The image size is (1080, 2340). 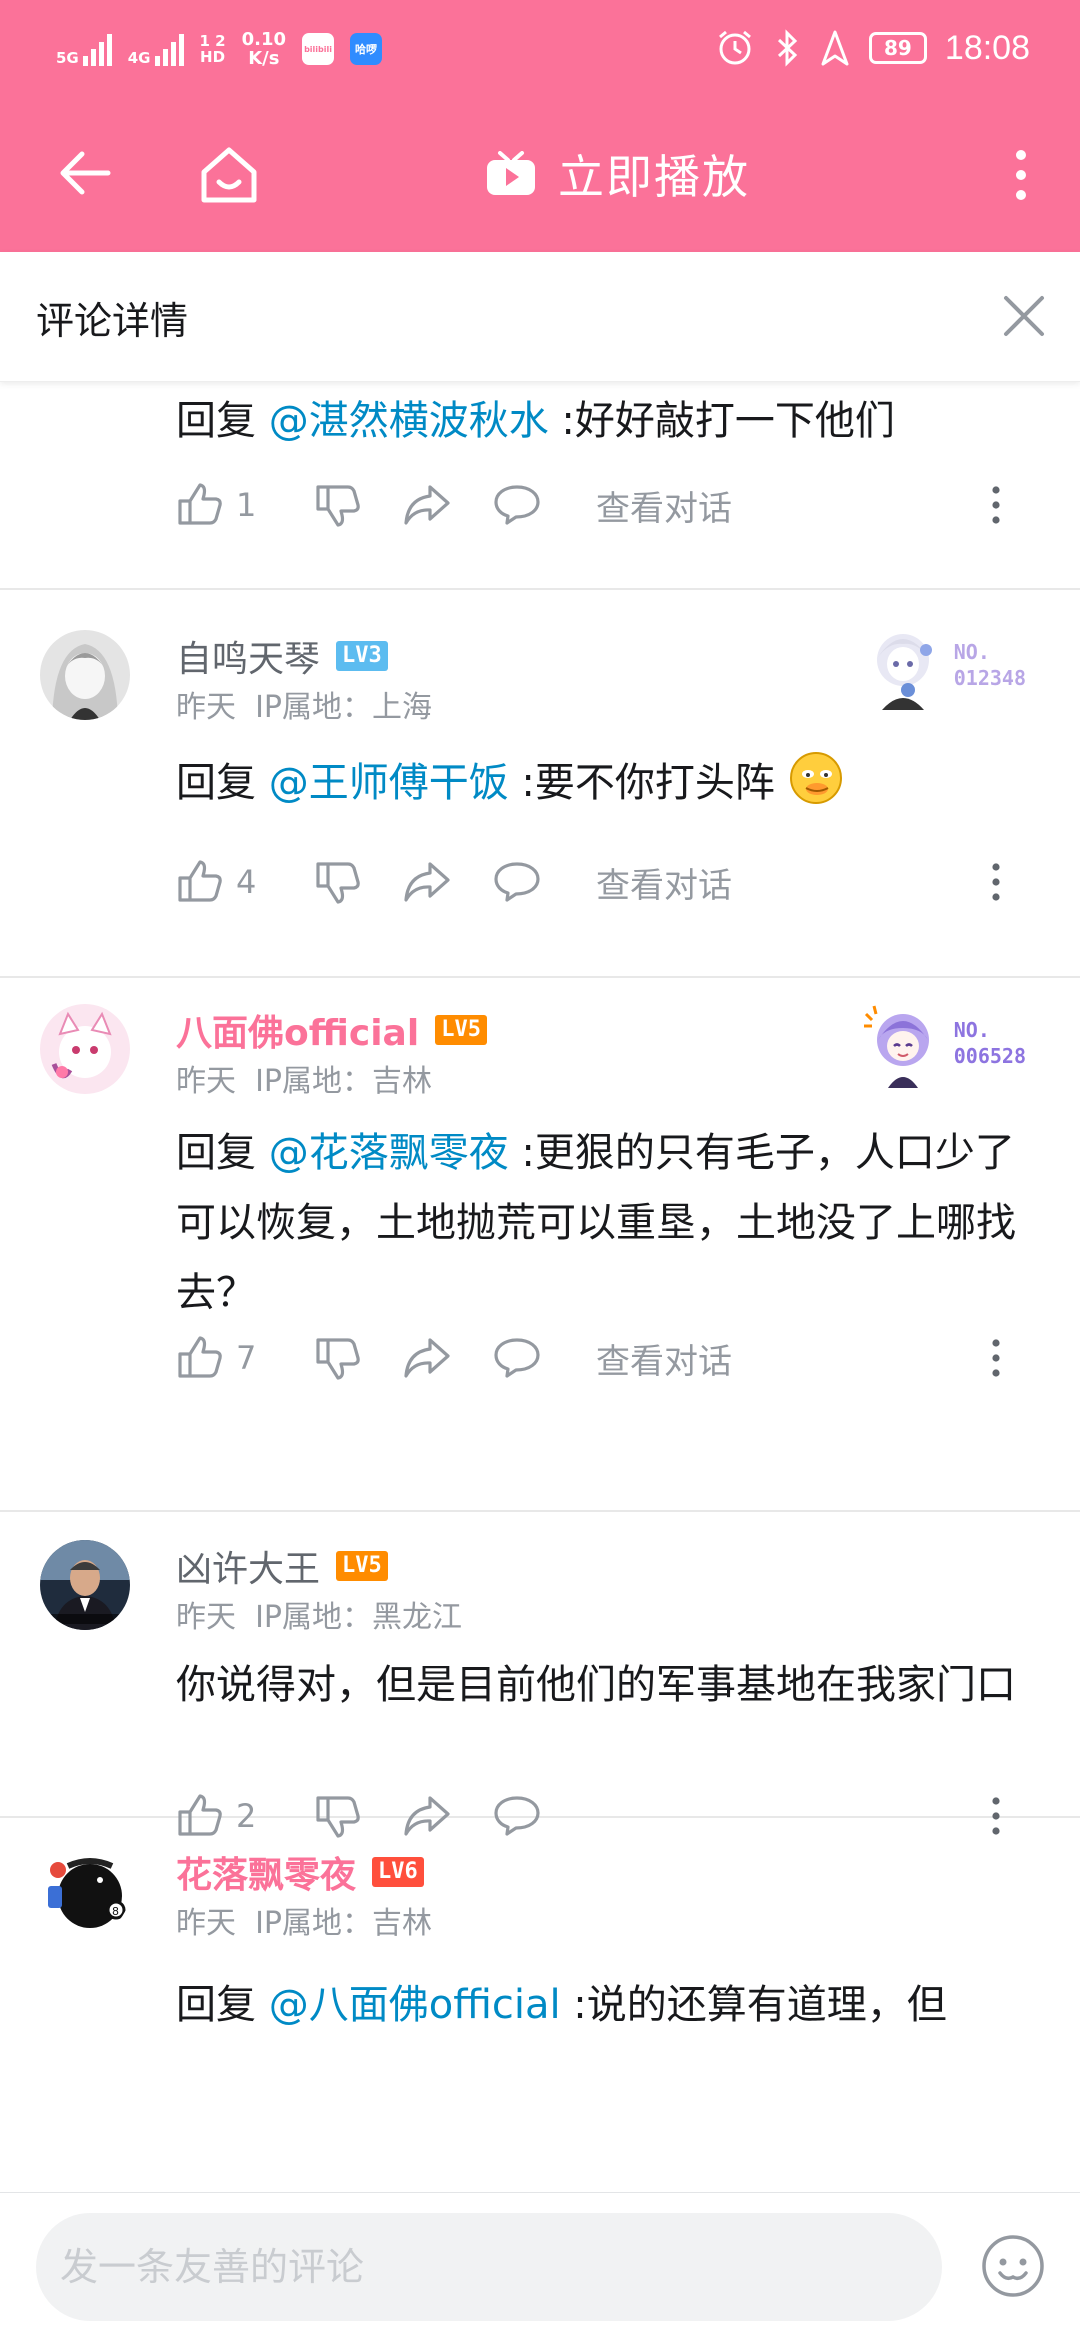 I want to click on app1-label: bilibili, so click(x=318, y=49).